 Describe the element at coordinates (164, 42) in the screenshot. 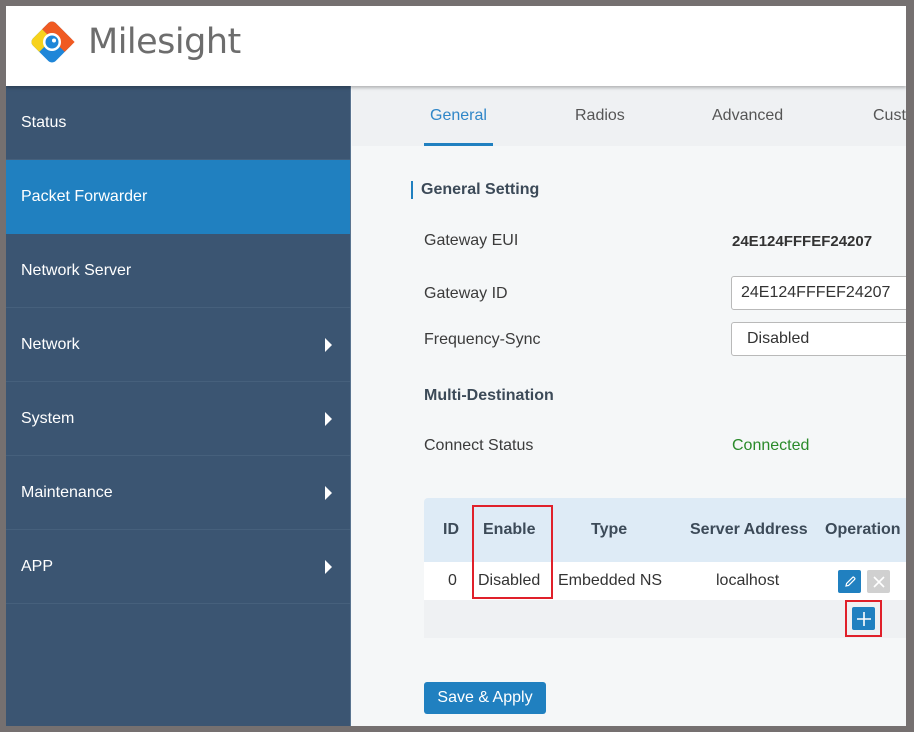

I see `brand-name: Milesight` at that location.